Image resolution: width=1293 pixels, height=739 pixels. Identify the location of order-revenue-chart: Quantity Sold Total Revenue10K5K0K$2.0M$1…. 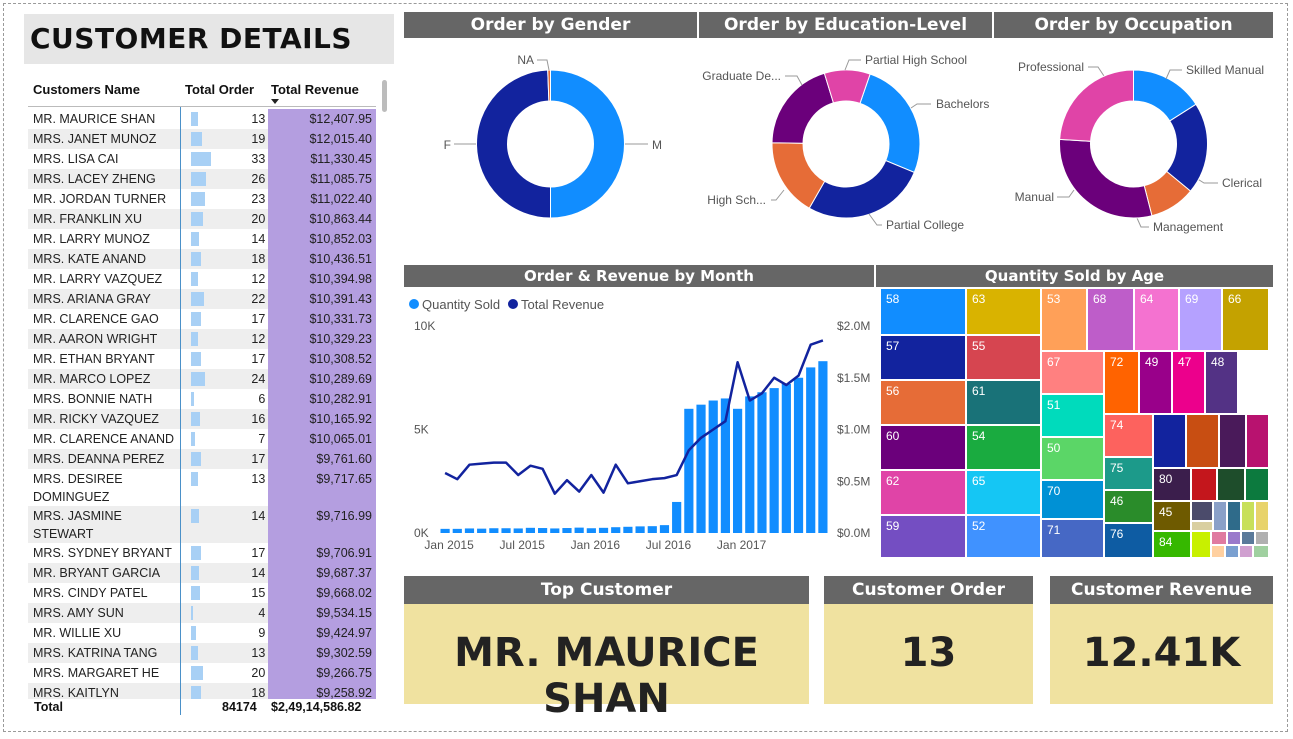
(640, 423).